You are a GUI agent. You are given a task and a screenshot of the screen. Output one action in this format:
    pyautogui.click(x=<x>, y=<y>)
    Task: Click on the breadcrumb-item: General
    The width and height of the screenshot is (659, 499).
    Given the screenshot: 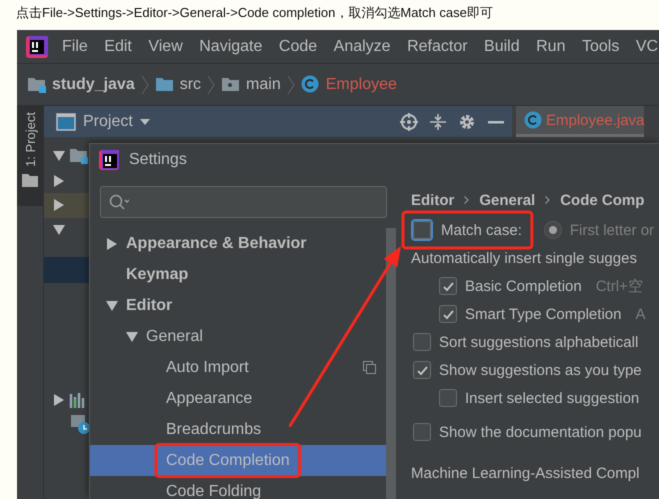 What is the action you would take?
    pyautogui.click(x=507, y=200)
    